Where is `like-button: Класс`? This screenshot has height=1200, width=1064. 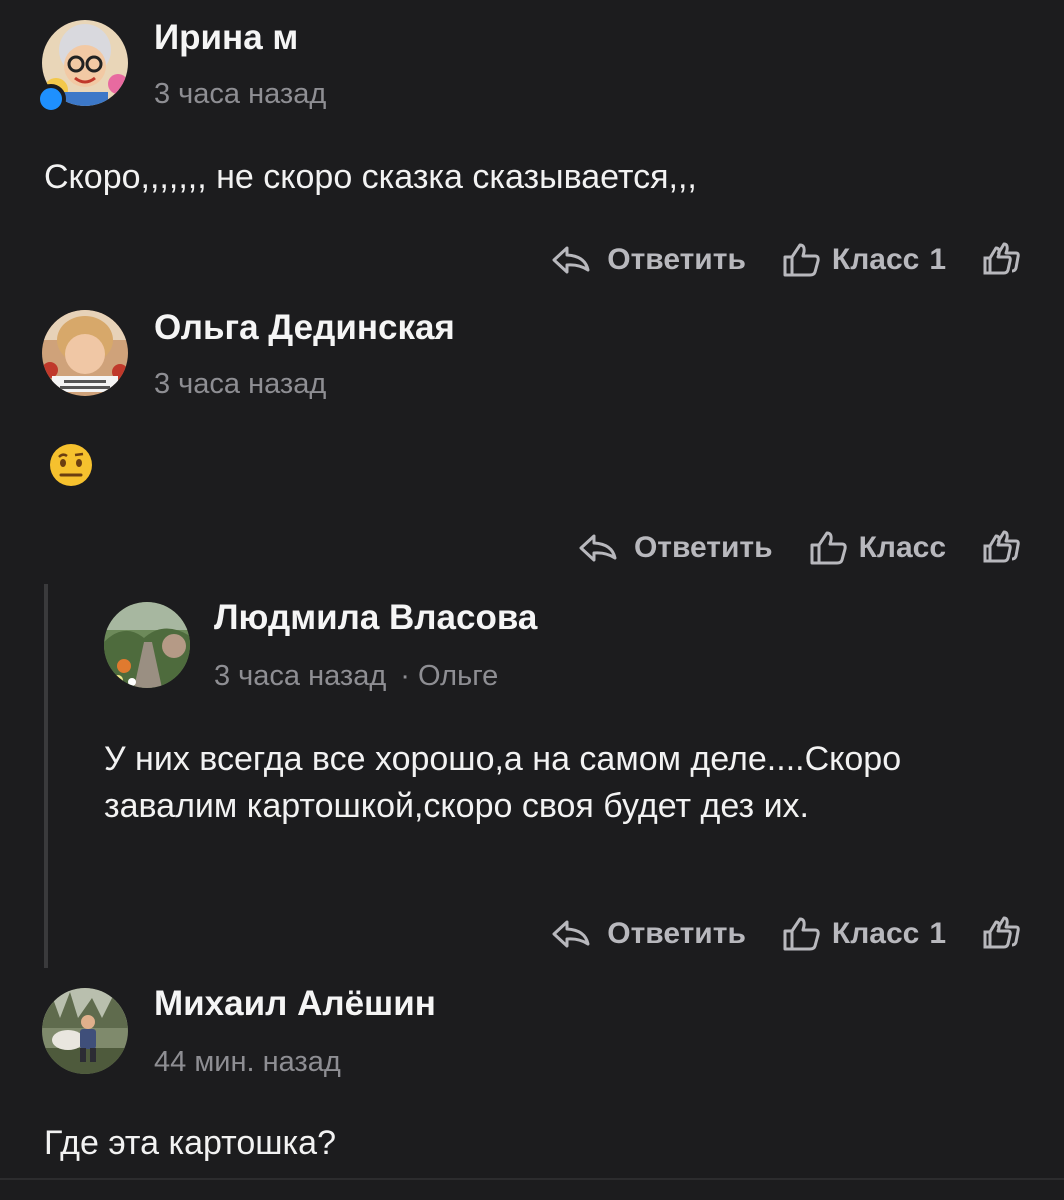 like-button: Класс is located at coordinates (877, 548).